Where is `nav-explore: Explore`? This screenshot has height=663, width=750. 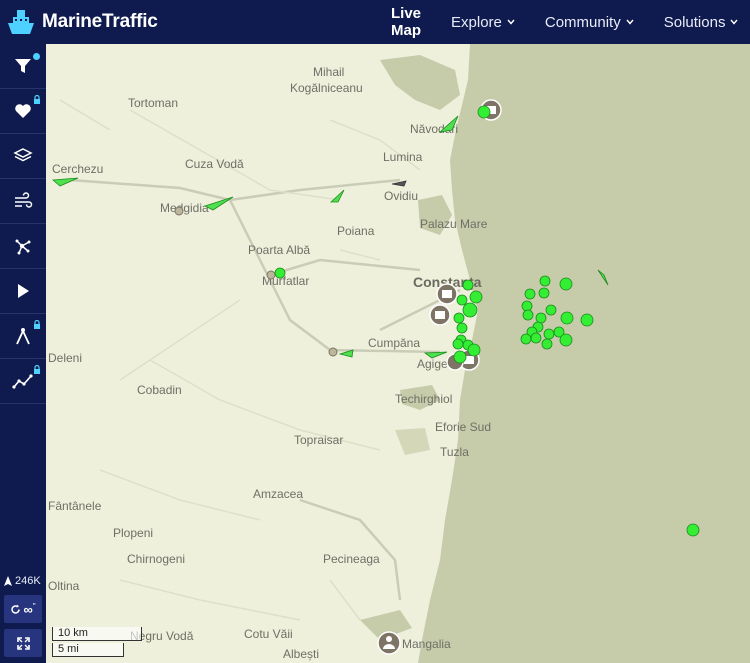 nav-explore: Explore is located at coordinates (483, 22).